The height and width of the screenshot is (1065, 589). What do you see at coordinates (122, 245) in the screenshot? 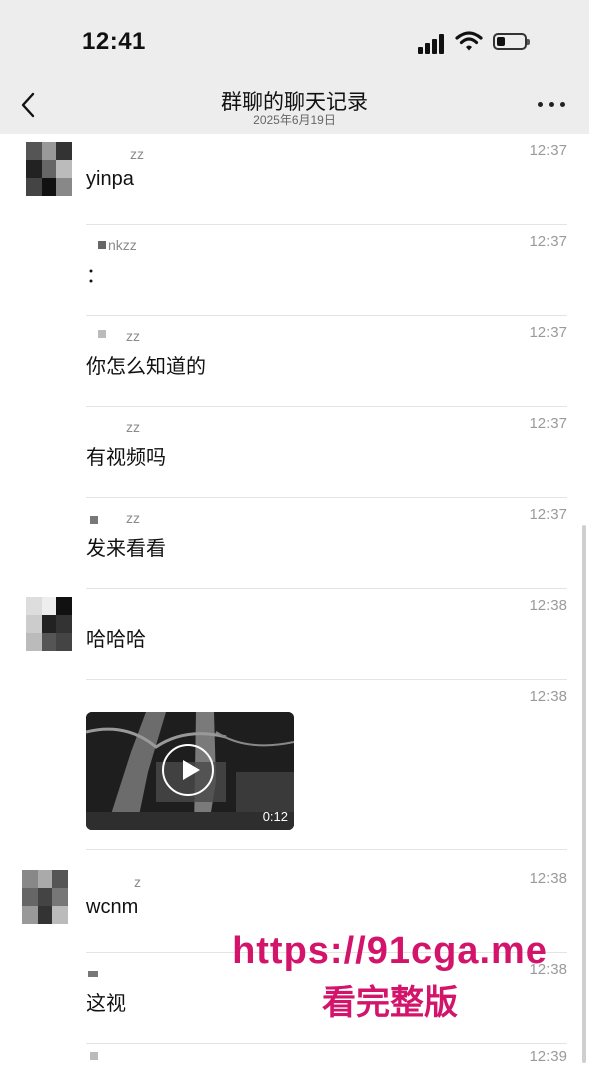
I see `sender-name: nkzz` at bounding box center [122, 245].